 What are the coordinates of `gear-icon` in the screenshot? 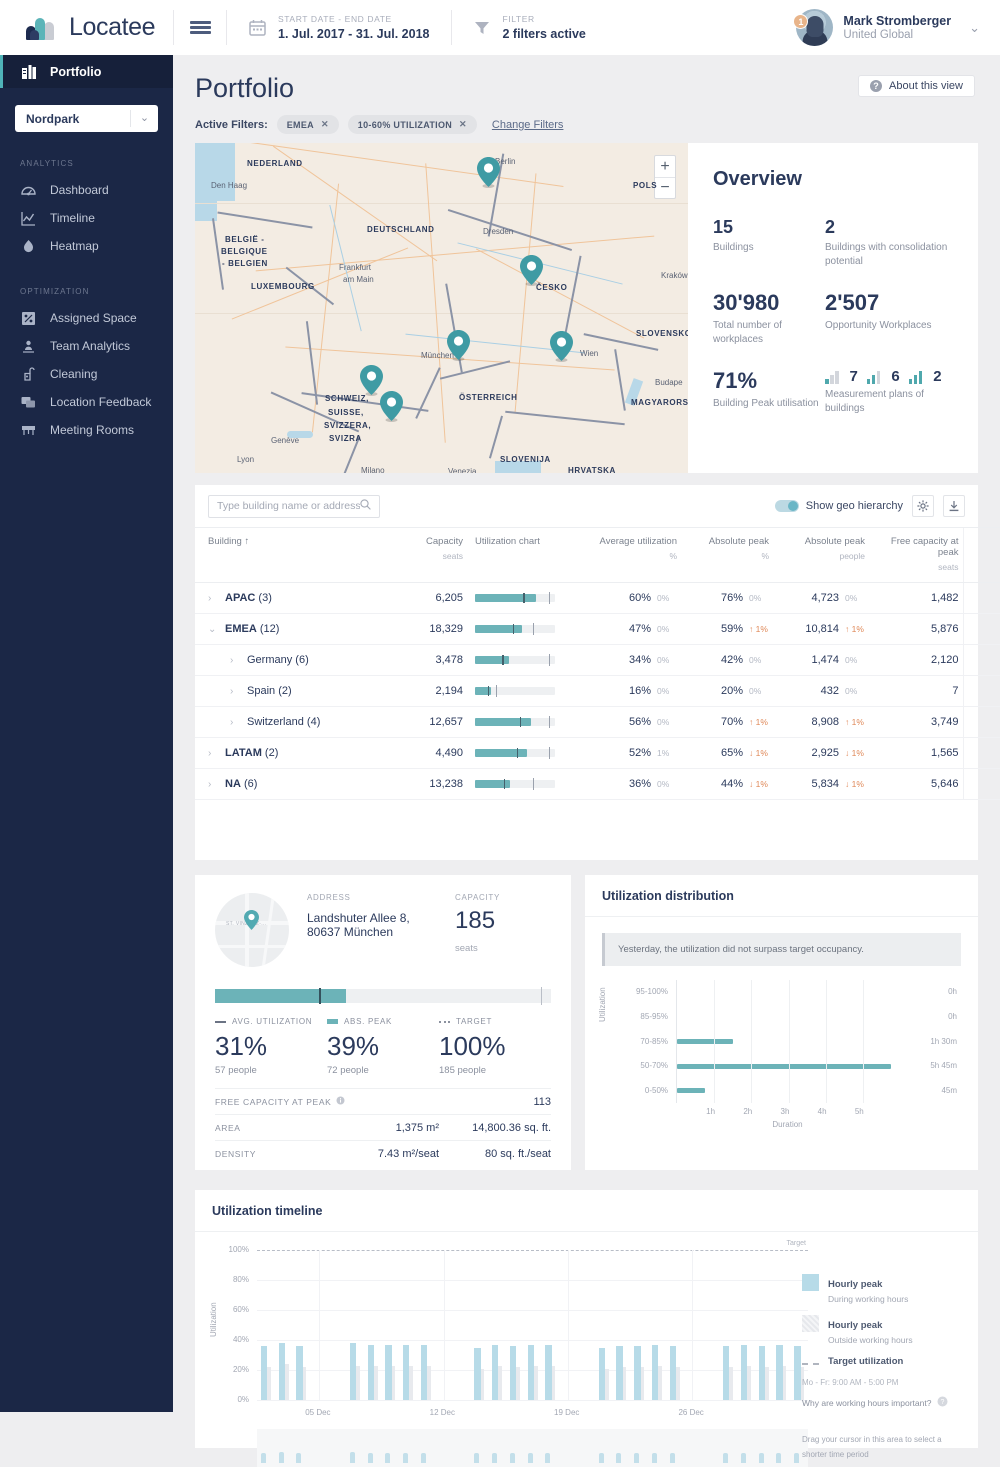 It's located at (923, 506).